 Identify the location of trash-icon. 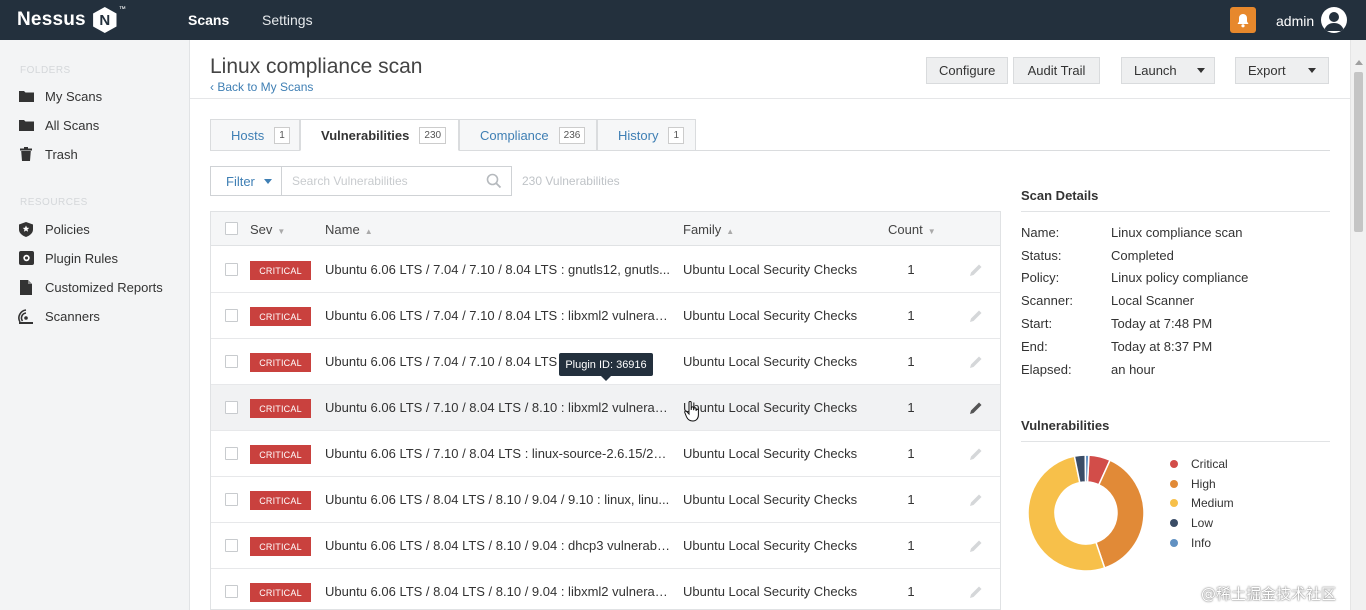
(26, 154).